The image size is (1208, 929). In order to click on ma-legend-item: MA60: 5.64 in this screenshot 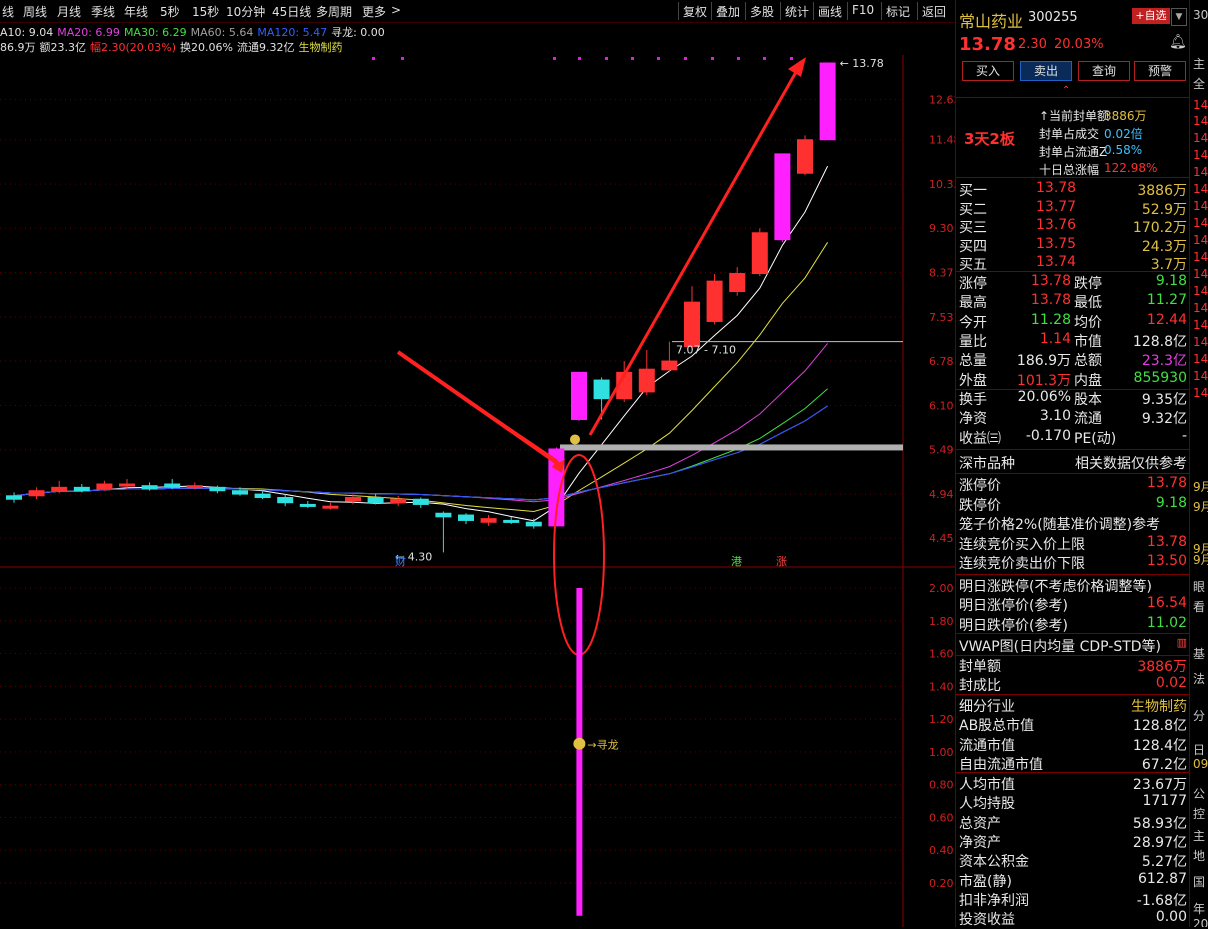, I will do `click(222, 32)`.